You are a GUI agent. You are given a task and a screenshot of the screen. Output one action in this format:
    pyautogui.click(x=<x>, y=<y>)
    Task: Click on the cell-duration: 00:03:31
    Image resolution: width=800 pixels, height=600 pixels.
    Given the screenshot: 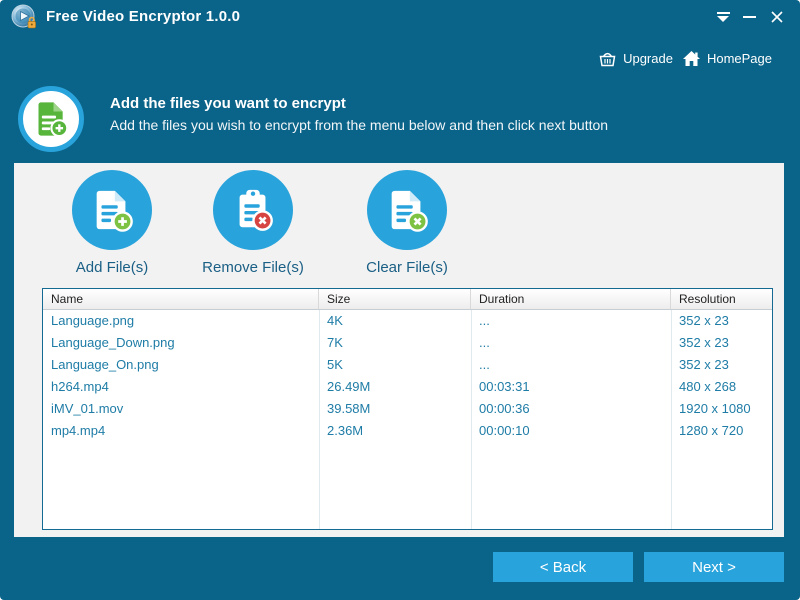 What is the action you would take?
    pyautogui.click(x=504, y=386)
    